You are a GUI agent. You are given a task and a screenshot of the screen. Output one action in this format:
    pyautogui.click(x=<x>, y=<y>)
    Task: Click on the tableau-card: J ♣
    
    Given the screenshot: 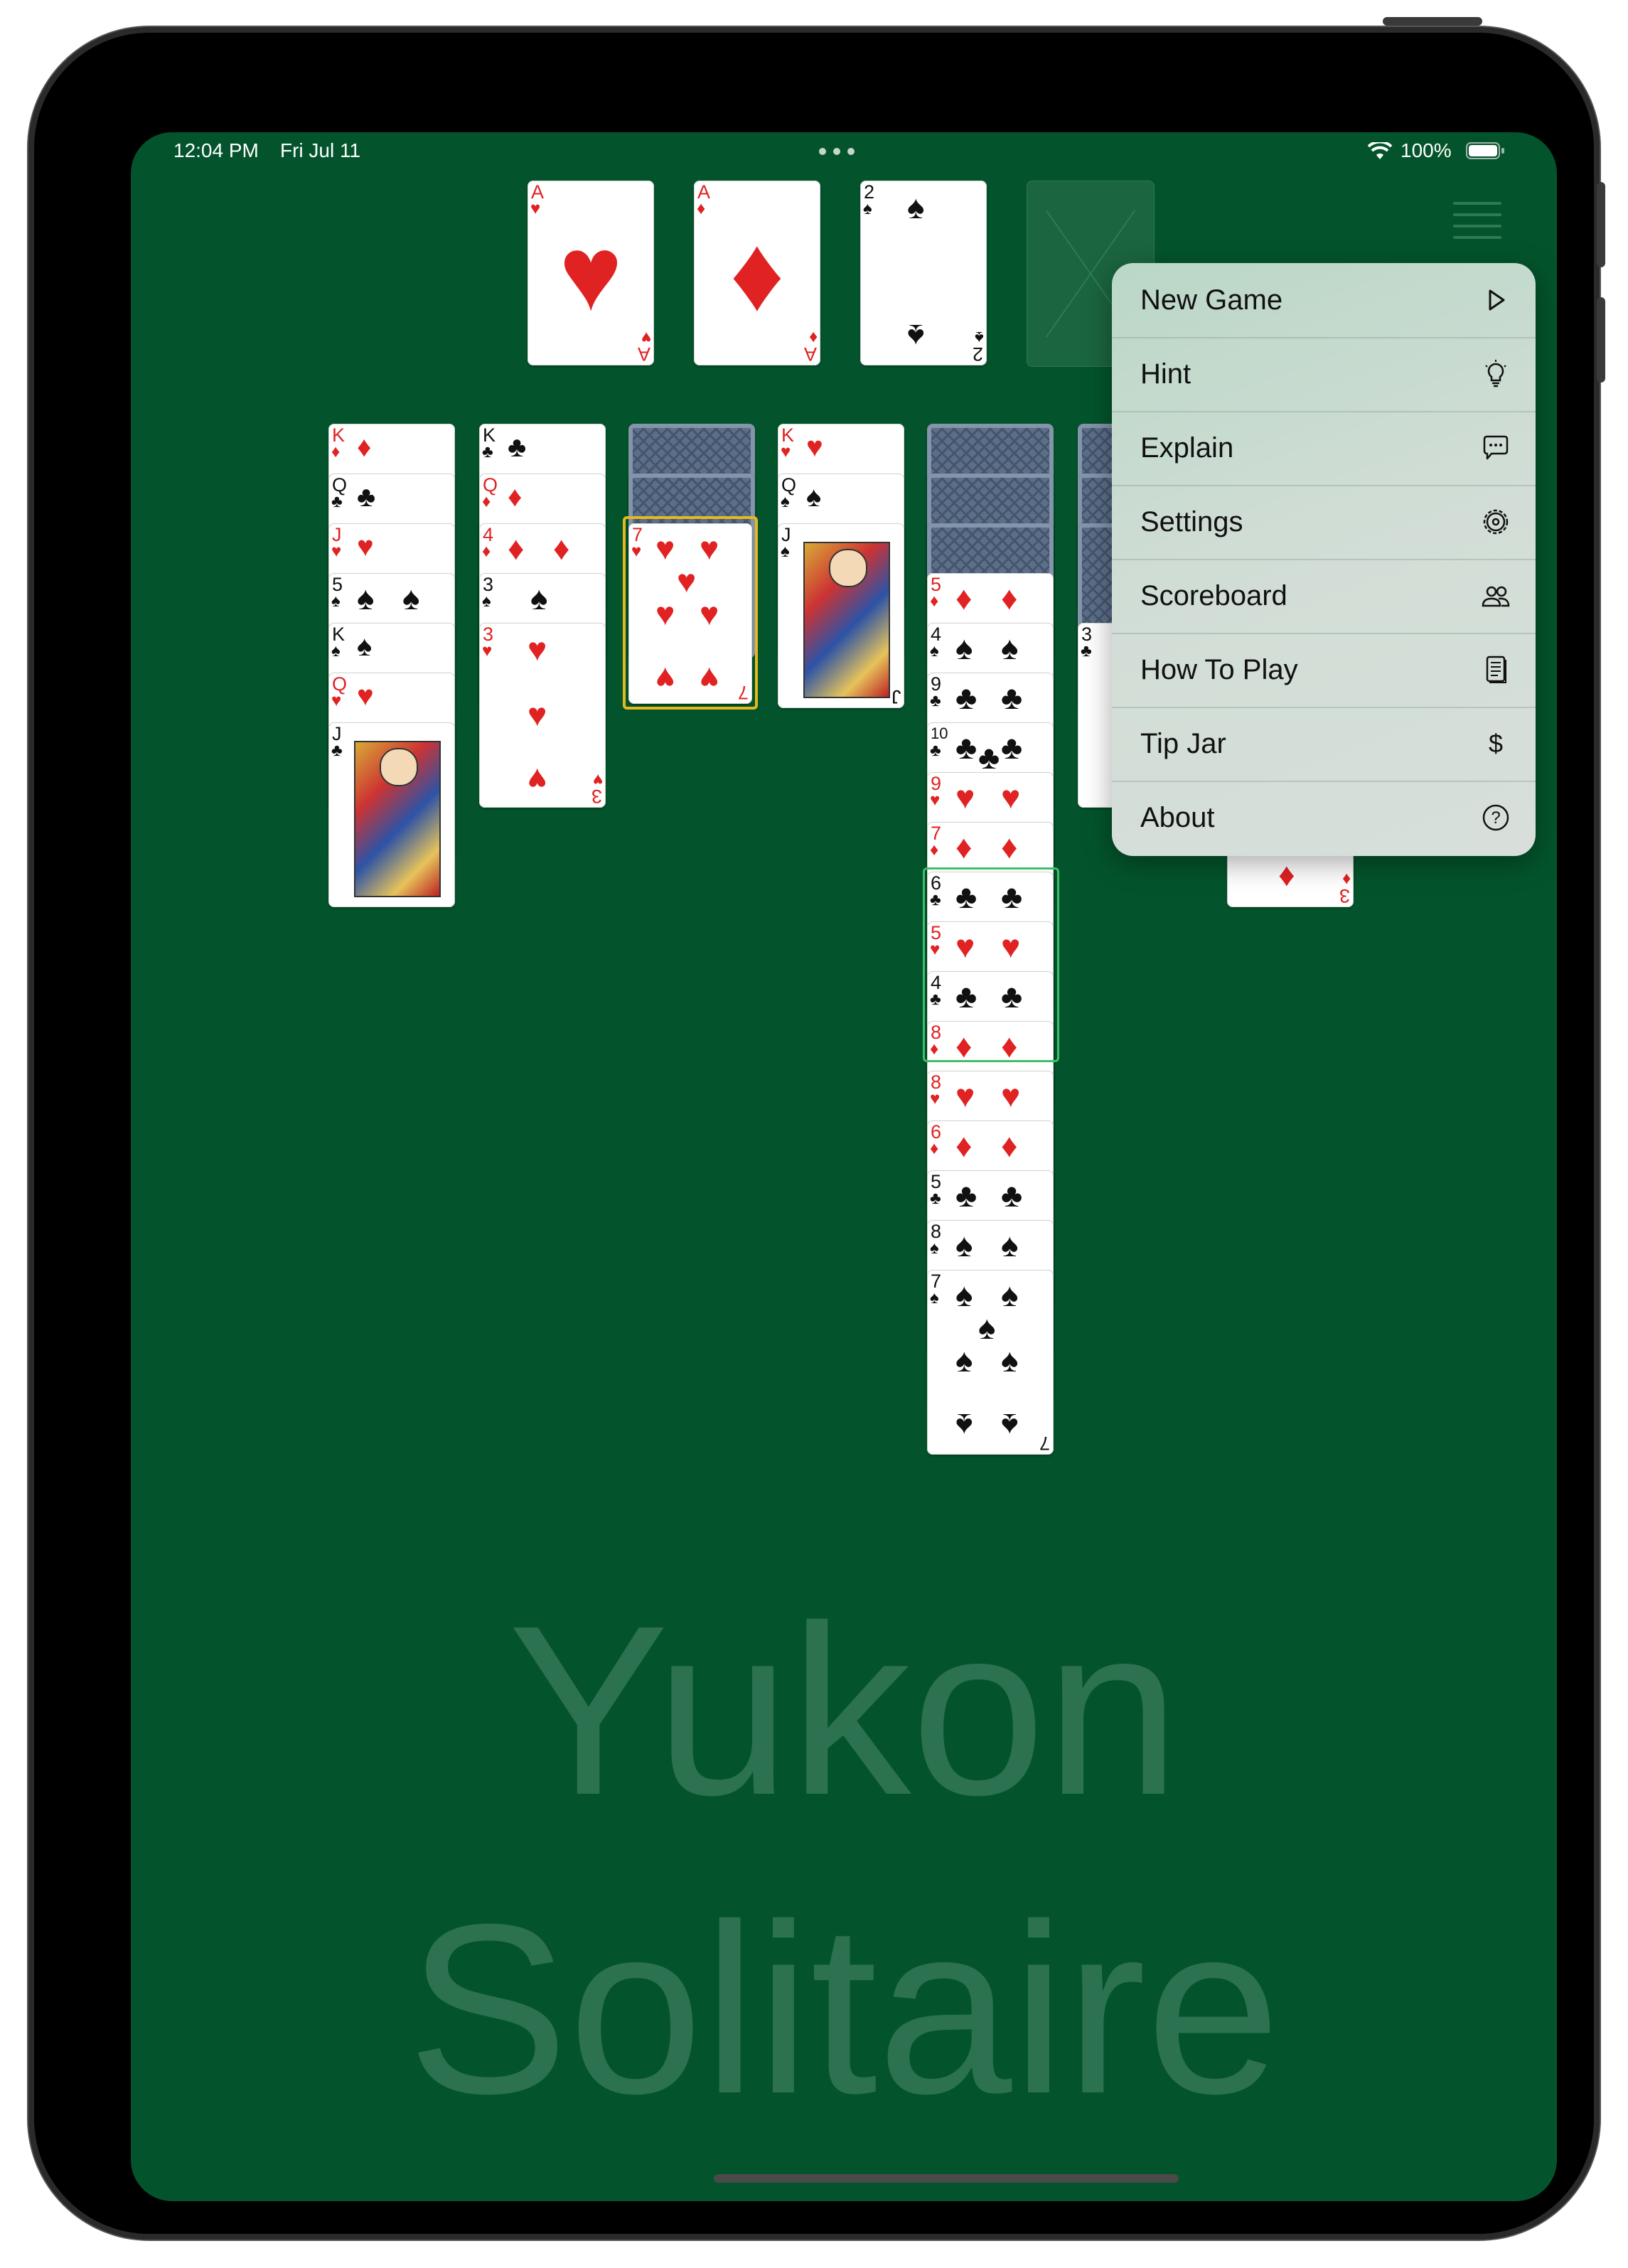 What is the action you would take?
    pyautogui.click(x=392, y=814)
    